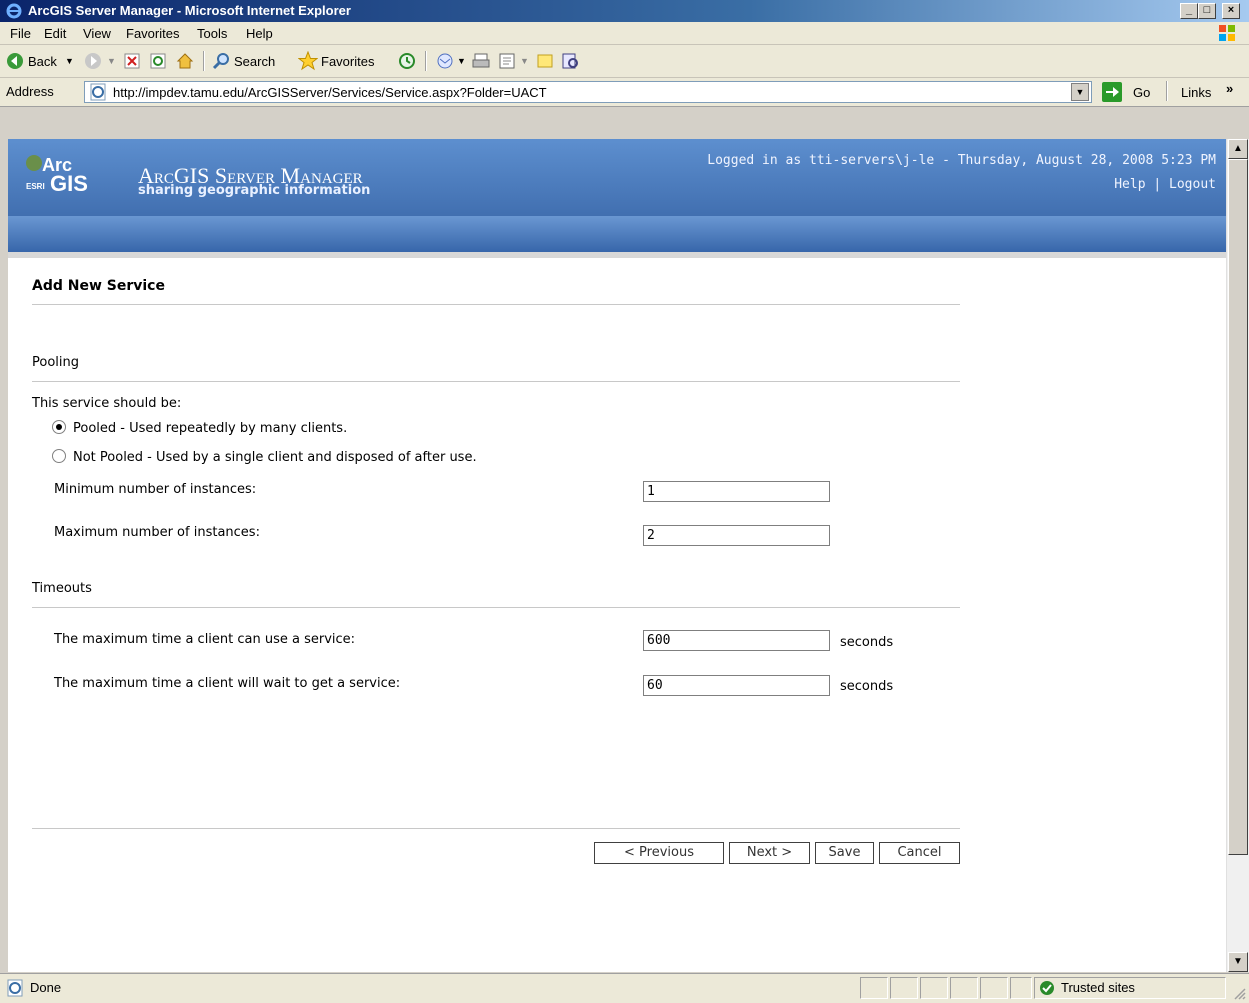 The image size is (1249, 1003). I want to click on stop-icon, so click(132, 61).